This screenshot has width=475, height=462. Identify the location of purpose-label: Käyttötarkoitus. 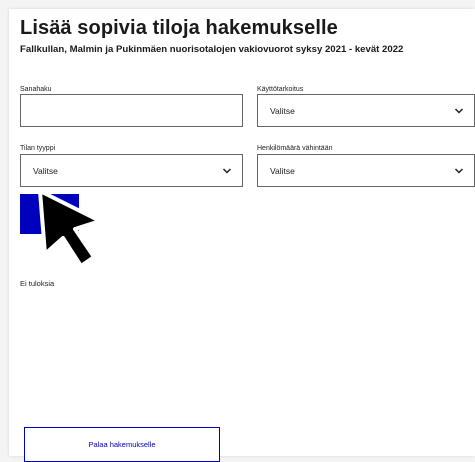
(280, 89).